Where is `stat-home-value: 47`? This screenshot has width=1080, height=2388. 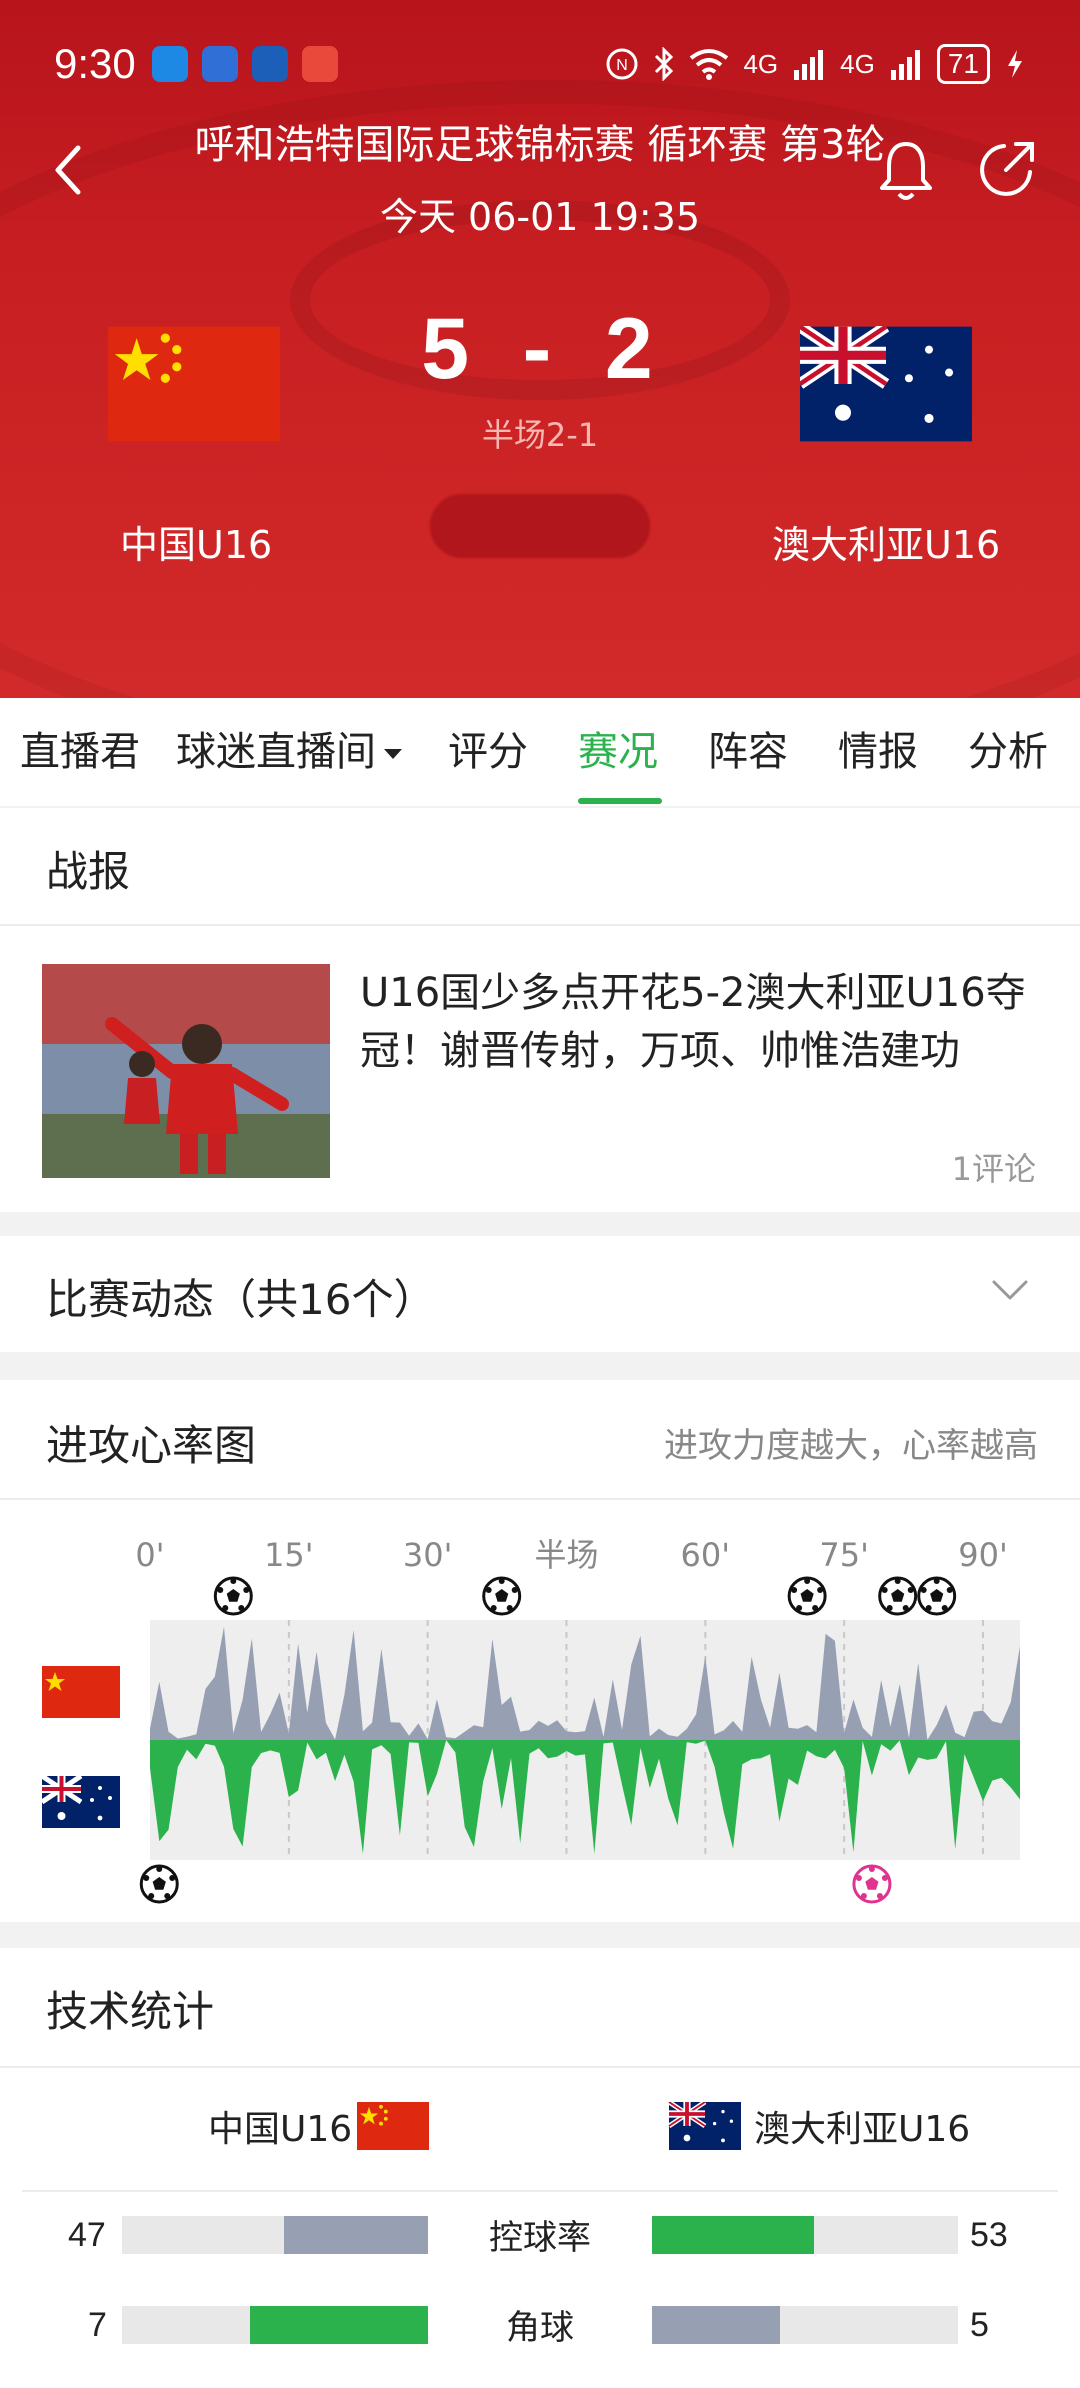
stat-home-value: 47 is located at coordinates (87, 2235).